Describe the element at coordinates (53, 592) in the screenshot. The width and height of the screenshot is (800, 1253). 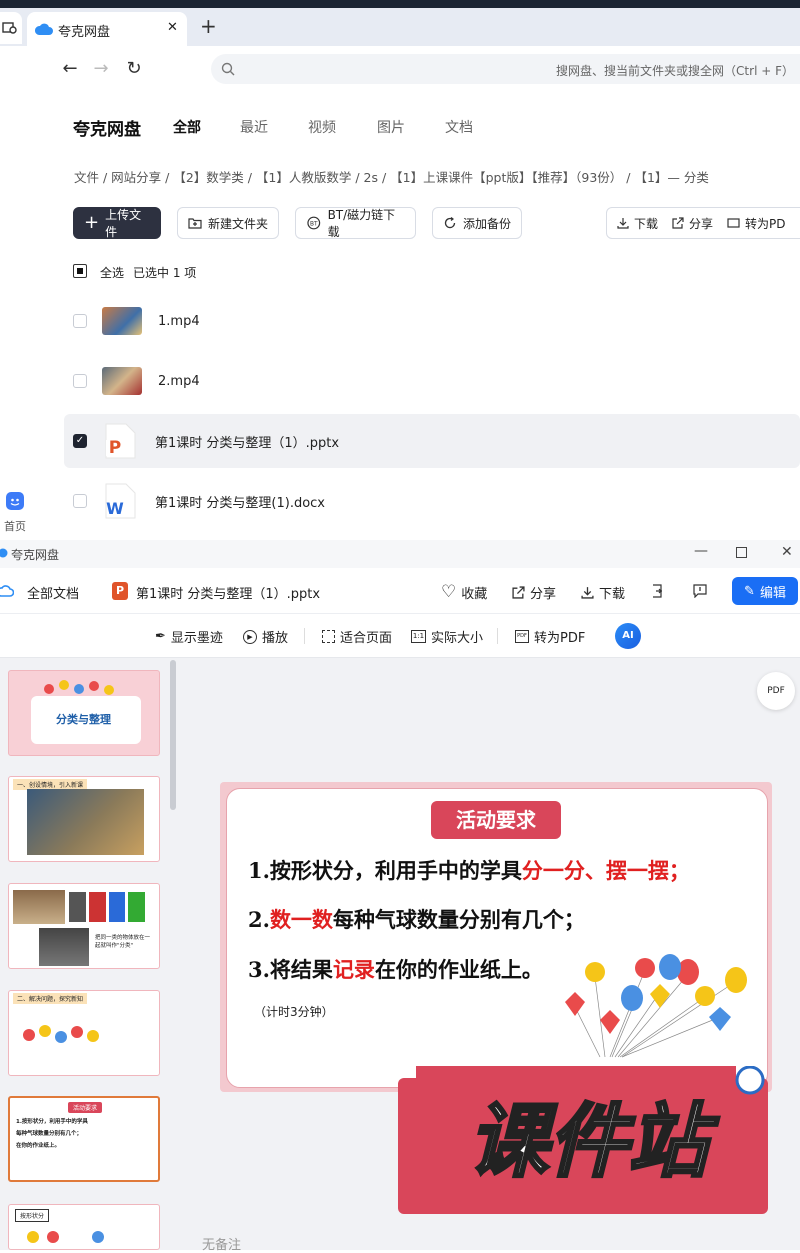
I see `all-docs-link: 全部文档` at that location.